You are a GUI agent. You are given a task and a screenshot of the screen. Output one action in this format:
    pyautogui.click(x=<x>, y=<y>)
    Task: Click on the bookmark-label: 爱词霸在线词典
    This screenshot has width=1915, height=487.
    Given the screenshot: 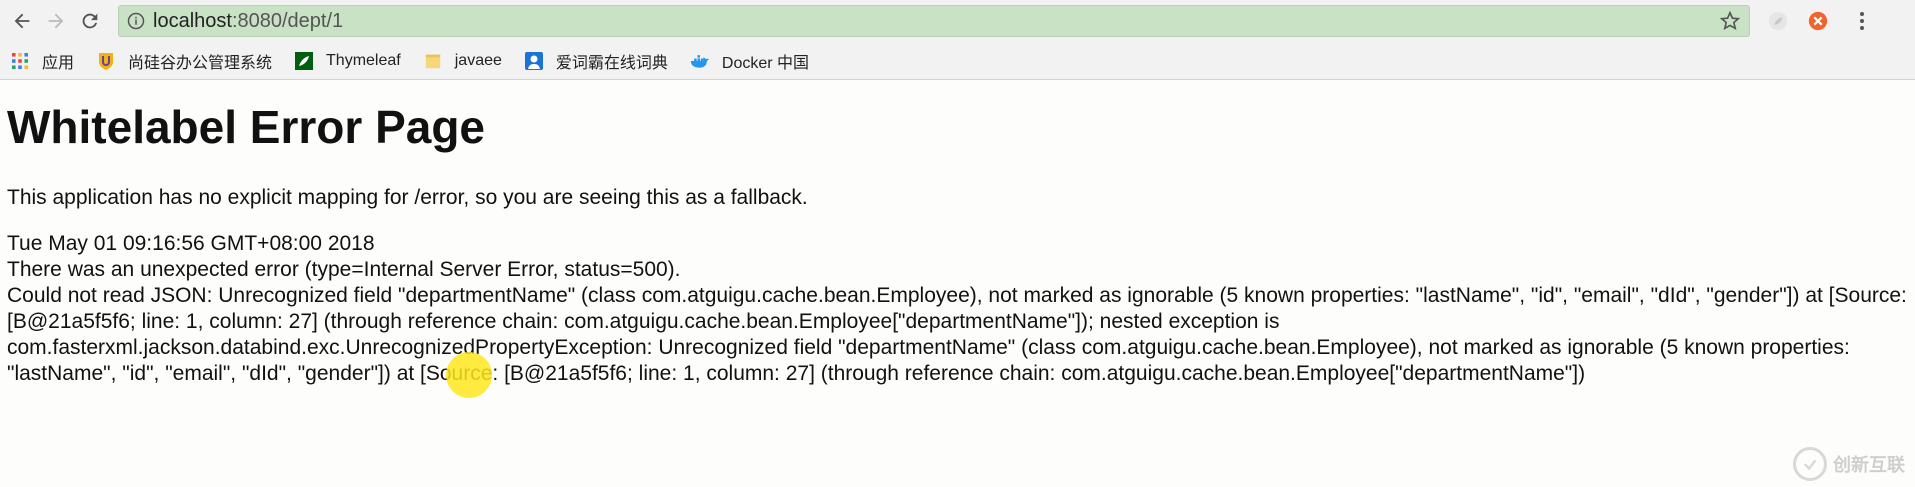 What is the action you would take?
    pyautogui.click(x=611, y=63)
    